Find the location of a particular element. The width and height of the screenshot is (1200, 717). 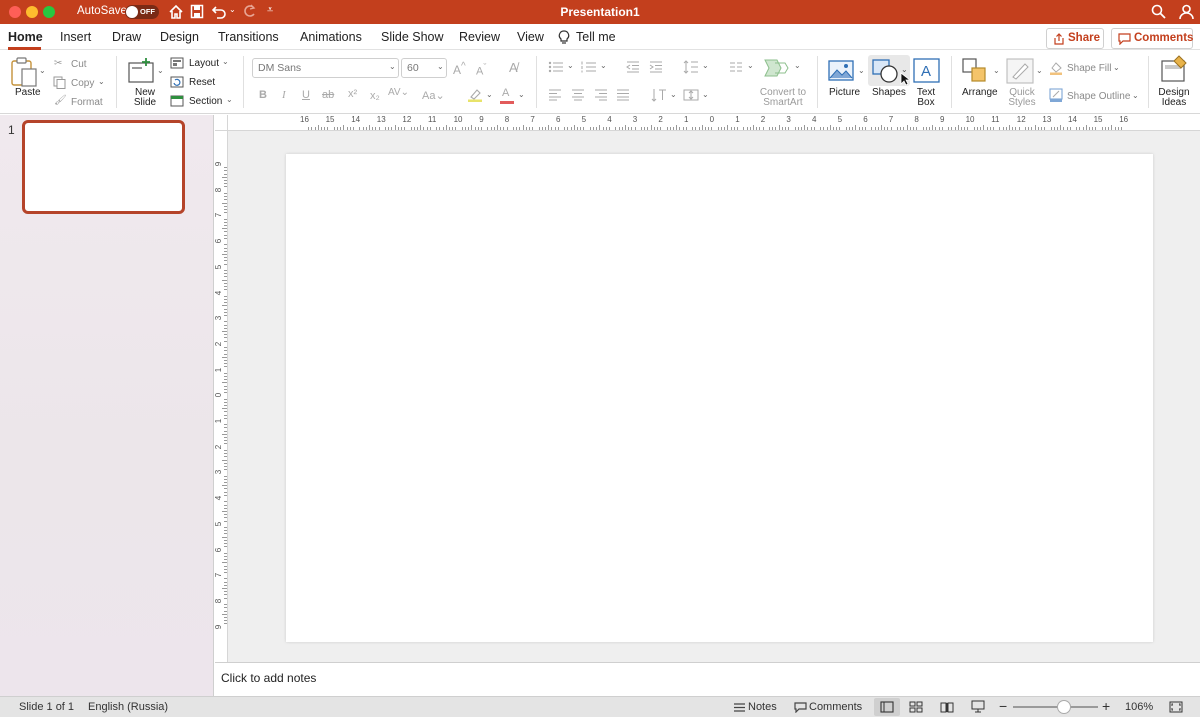

line-spacing-icon is located at coordinates (691, 67).